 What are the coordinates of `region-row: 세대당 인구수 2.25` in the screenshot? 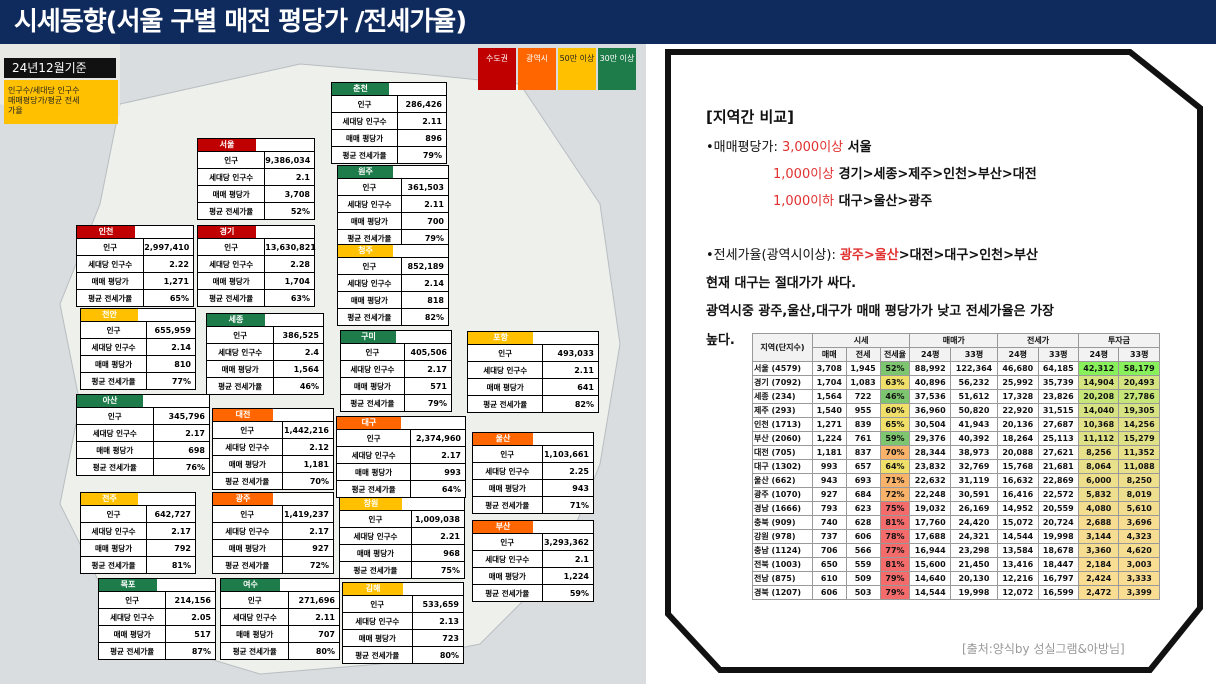 It's located at (533, 470).